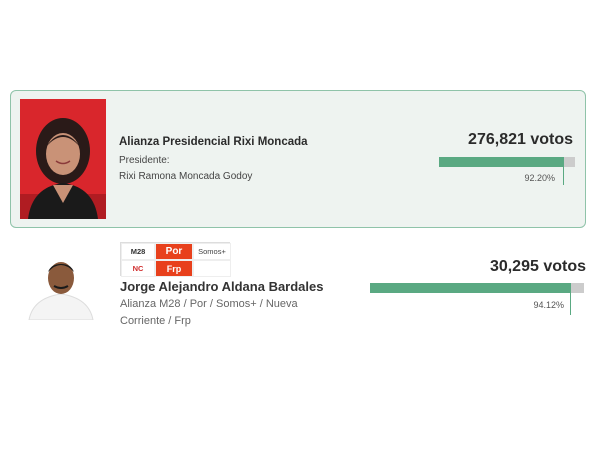  Describe the element at coordinates (212, 251) in the screenshot. I see `logo-somos: Somos+` at that location.